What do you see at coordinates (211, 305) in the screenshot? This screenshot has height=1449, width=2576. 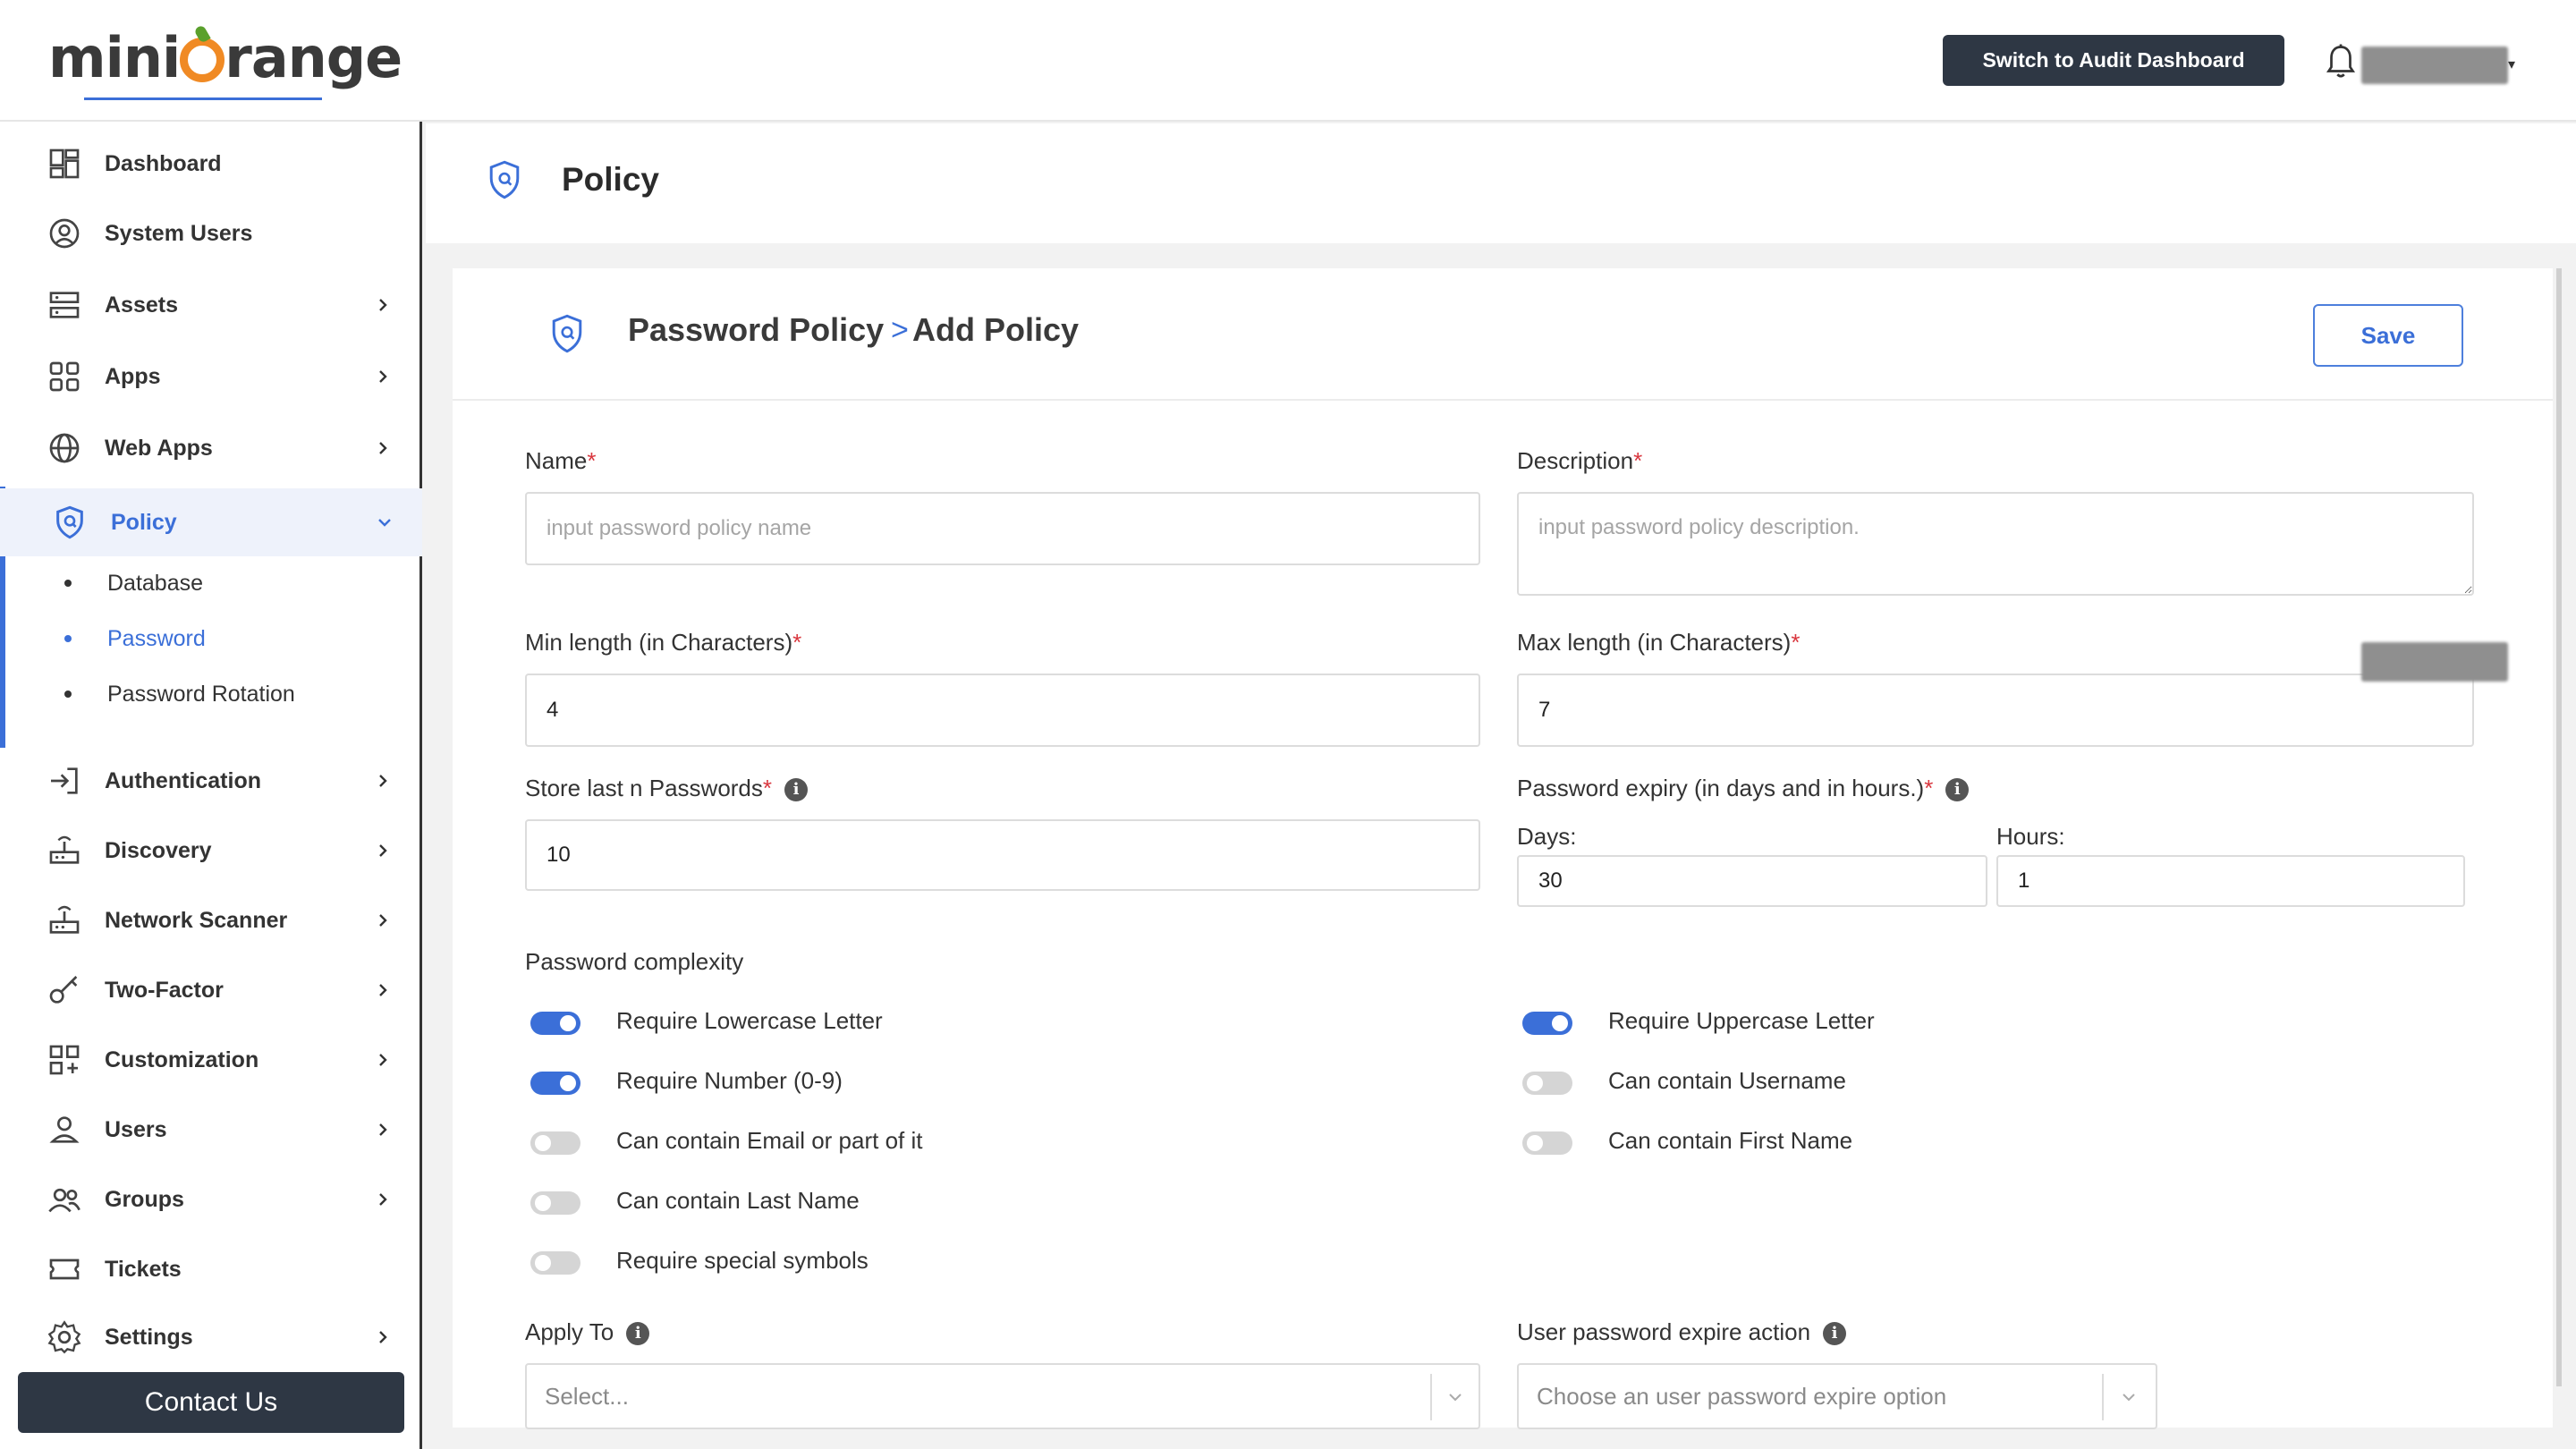 I see `sidebar-item-assets: Assets` at bounding box center [211, 305].